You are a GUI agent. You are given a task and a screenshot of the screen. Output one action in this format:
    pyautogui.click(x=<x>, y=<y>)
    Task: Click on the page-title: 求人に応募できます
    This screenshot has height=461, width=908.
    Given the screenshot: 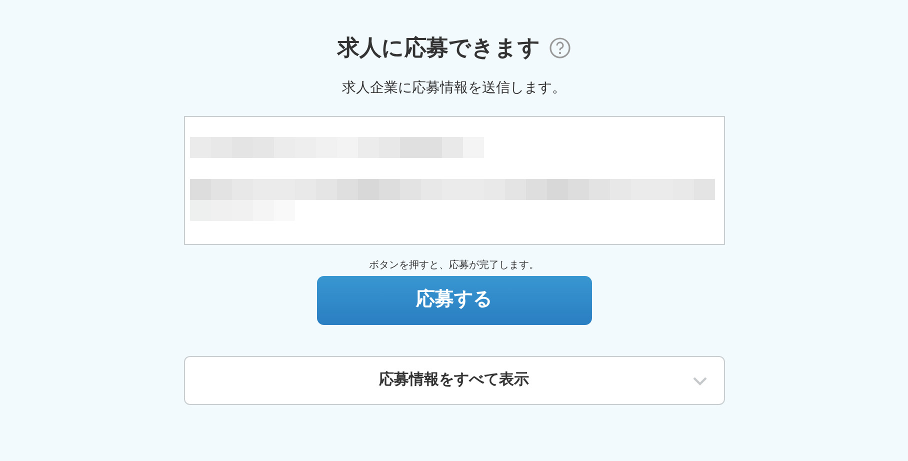 What is the action you would take?
    pyautogui.click(x=439, y=48)
    